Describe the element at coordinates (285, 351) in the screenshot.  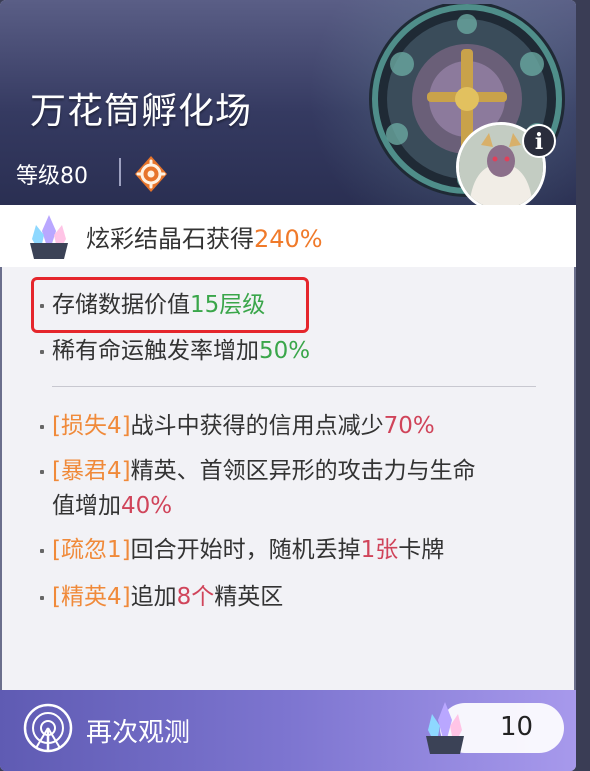
I see `effect-value: 50%` at that location.